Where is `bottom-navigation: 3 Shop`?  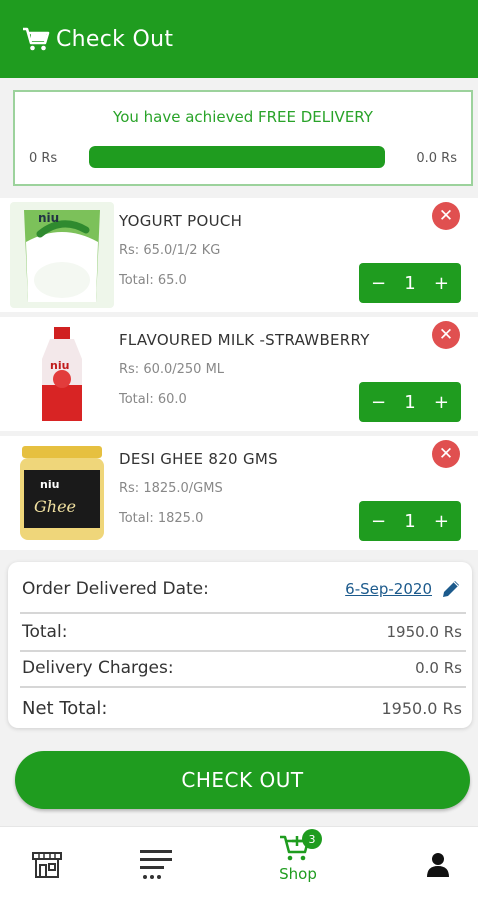 bottom-navigation: 3 Shop is located at coordinates (239, 863).